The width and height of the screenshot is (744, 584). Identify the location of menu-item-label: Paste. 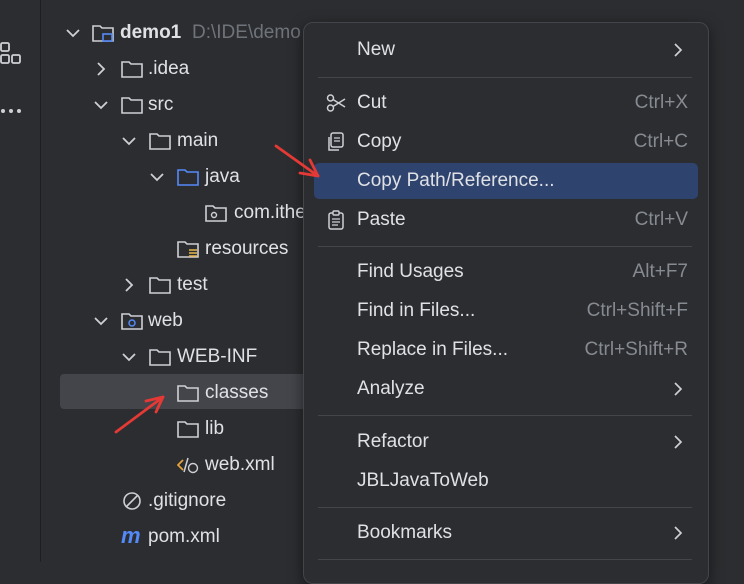
(381, 219).